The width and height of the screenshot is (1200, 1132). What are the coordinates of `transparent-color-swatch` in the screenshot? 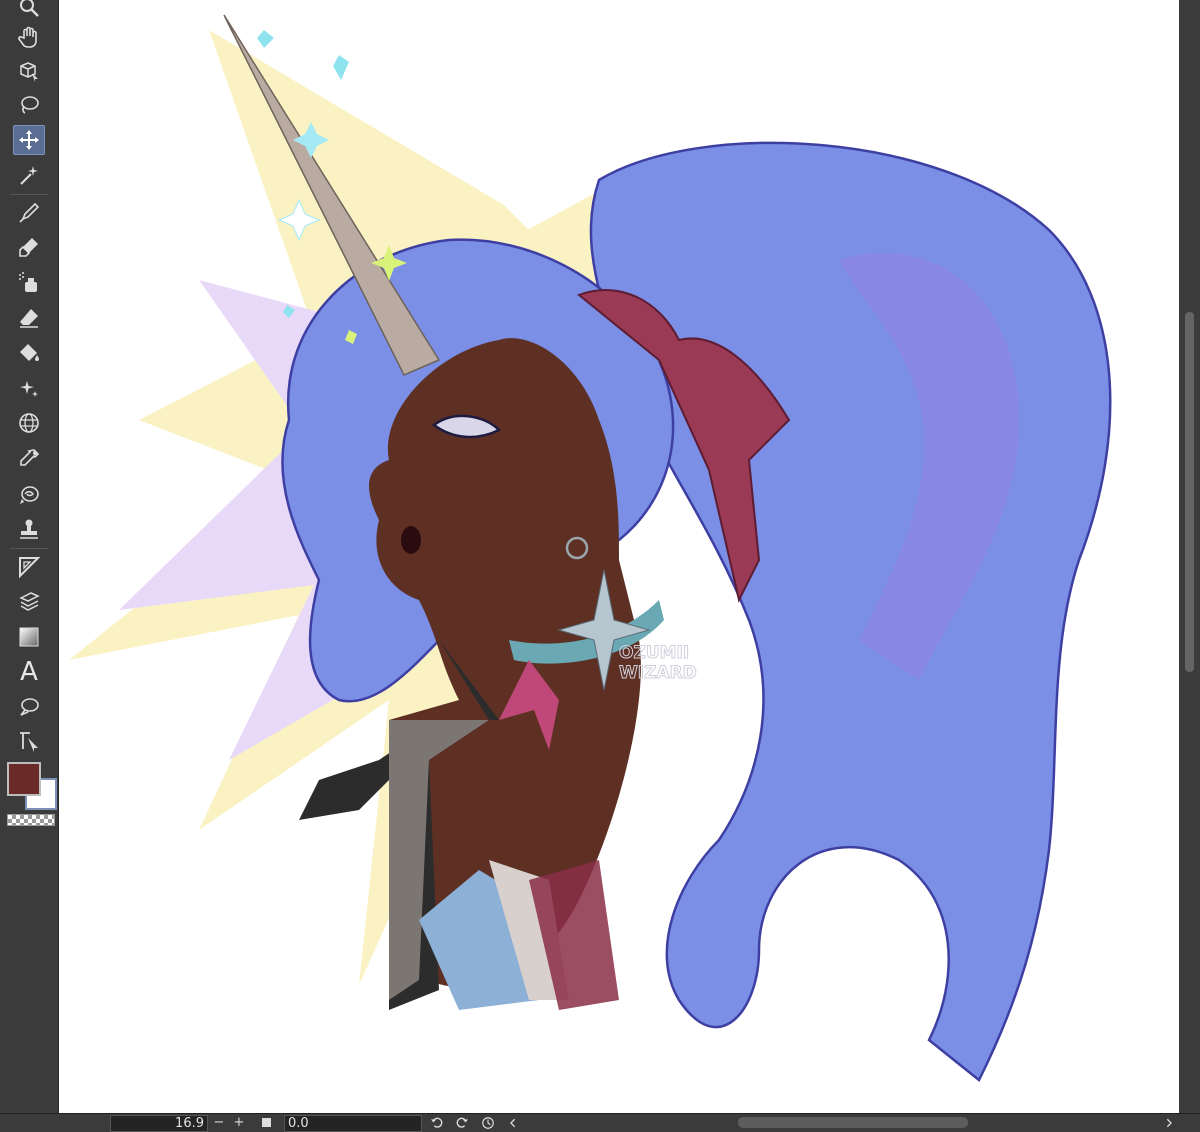 It's located at (31, 820).